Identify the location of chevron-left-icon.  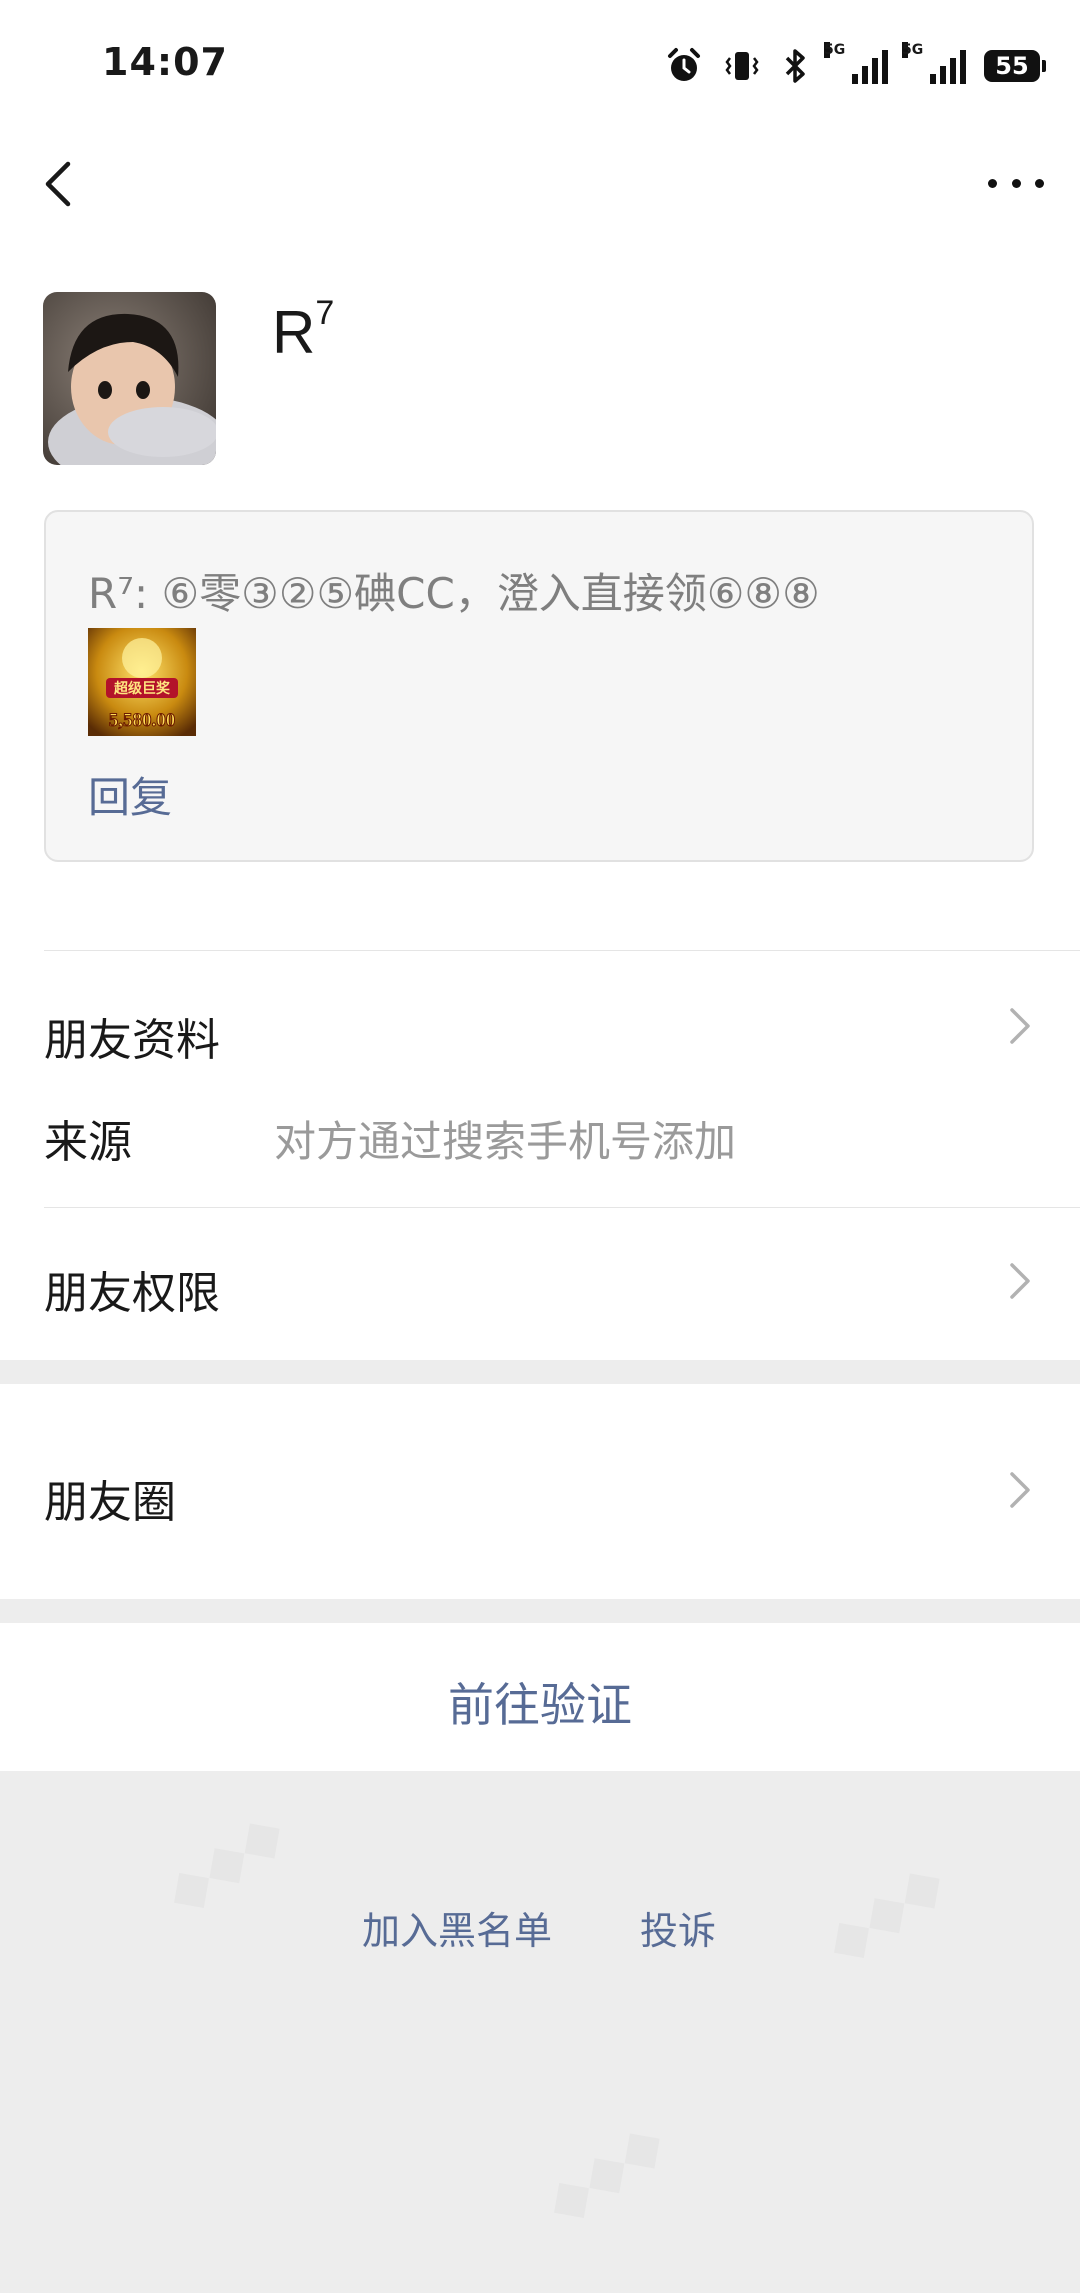
(60, 184).